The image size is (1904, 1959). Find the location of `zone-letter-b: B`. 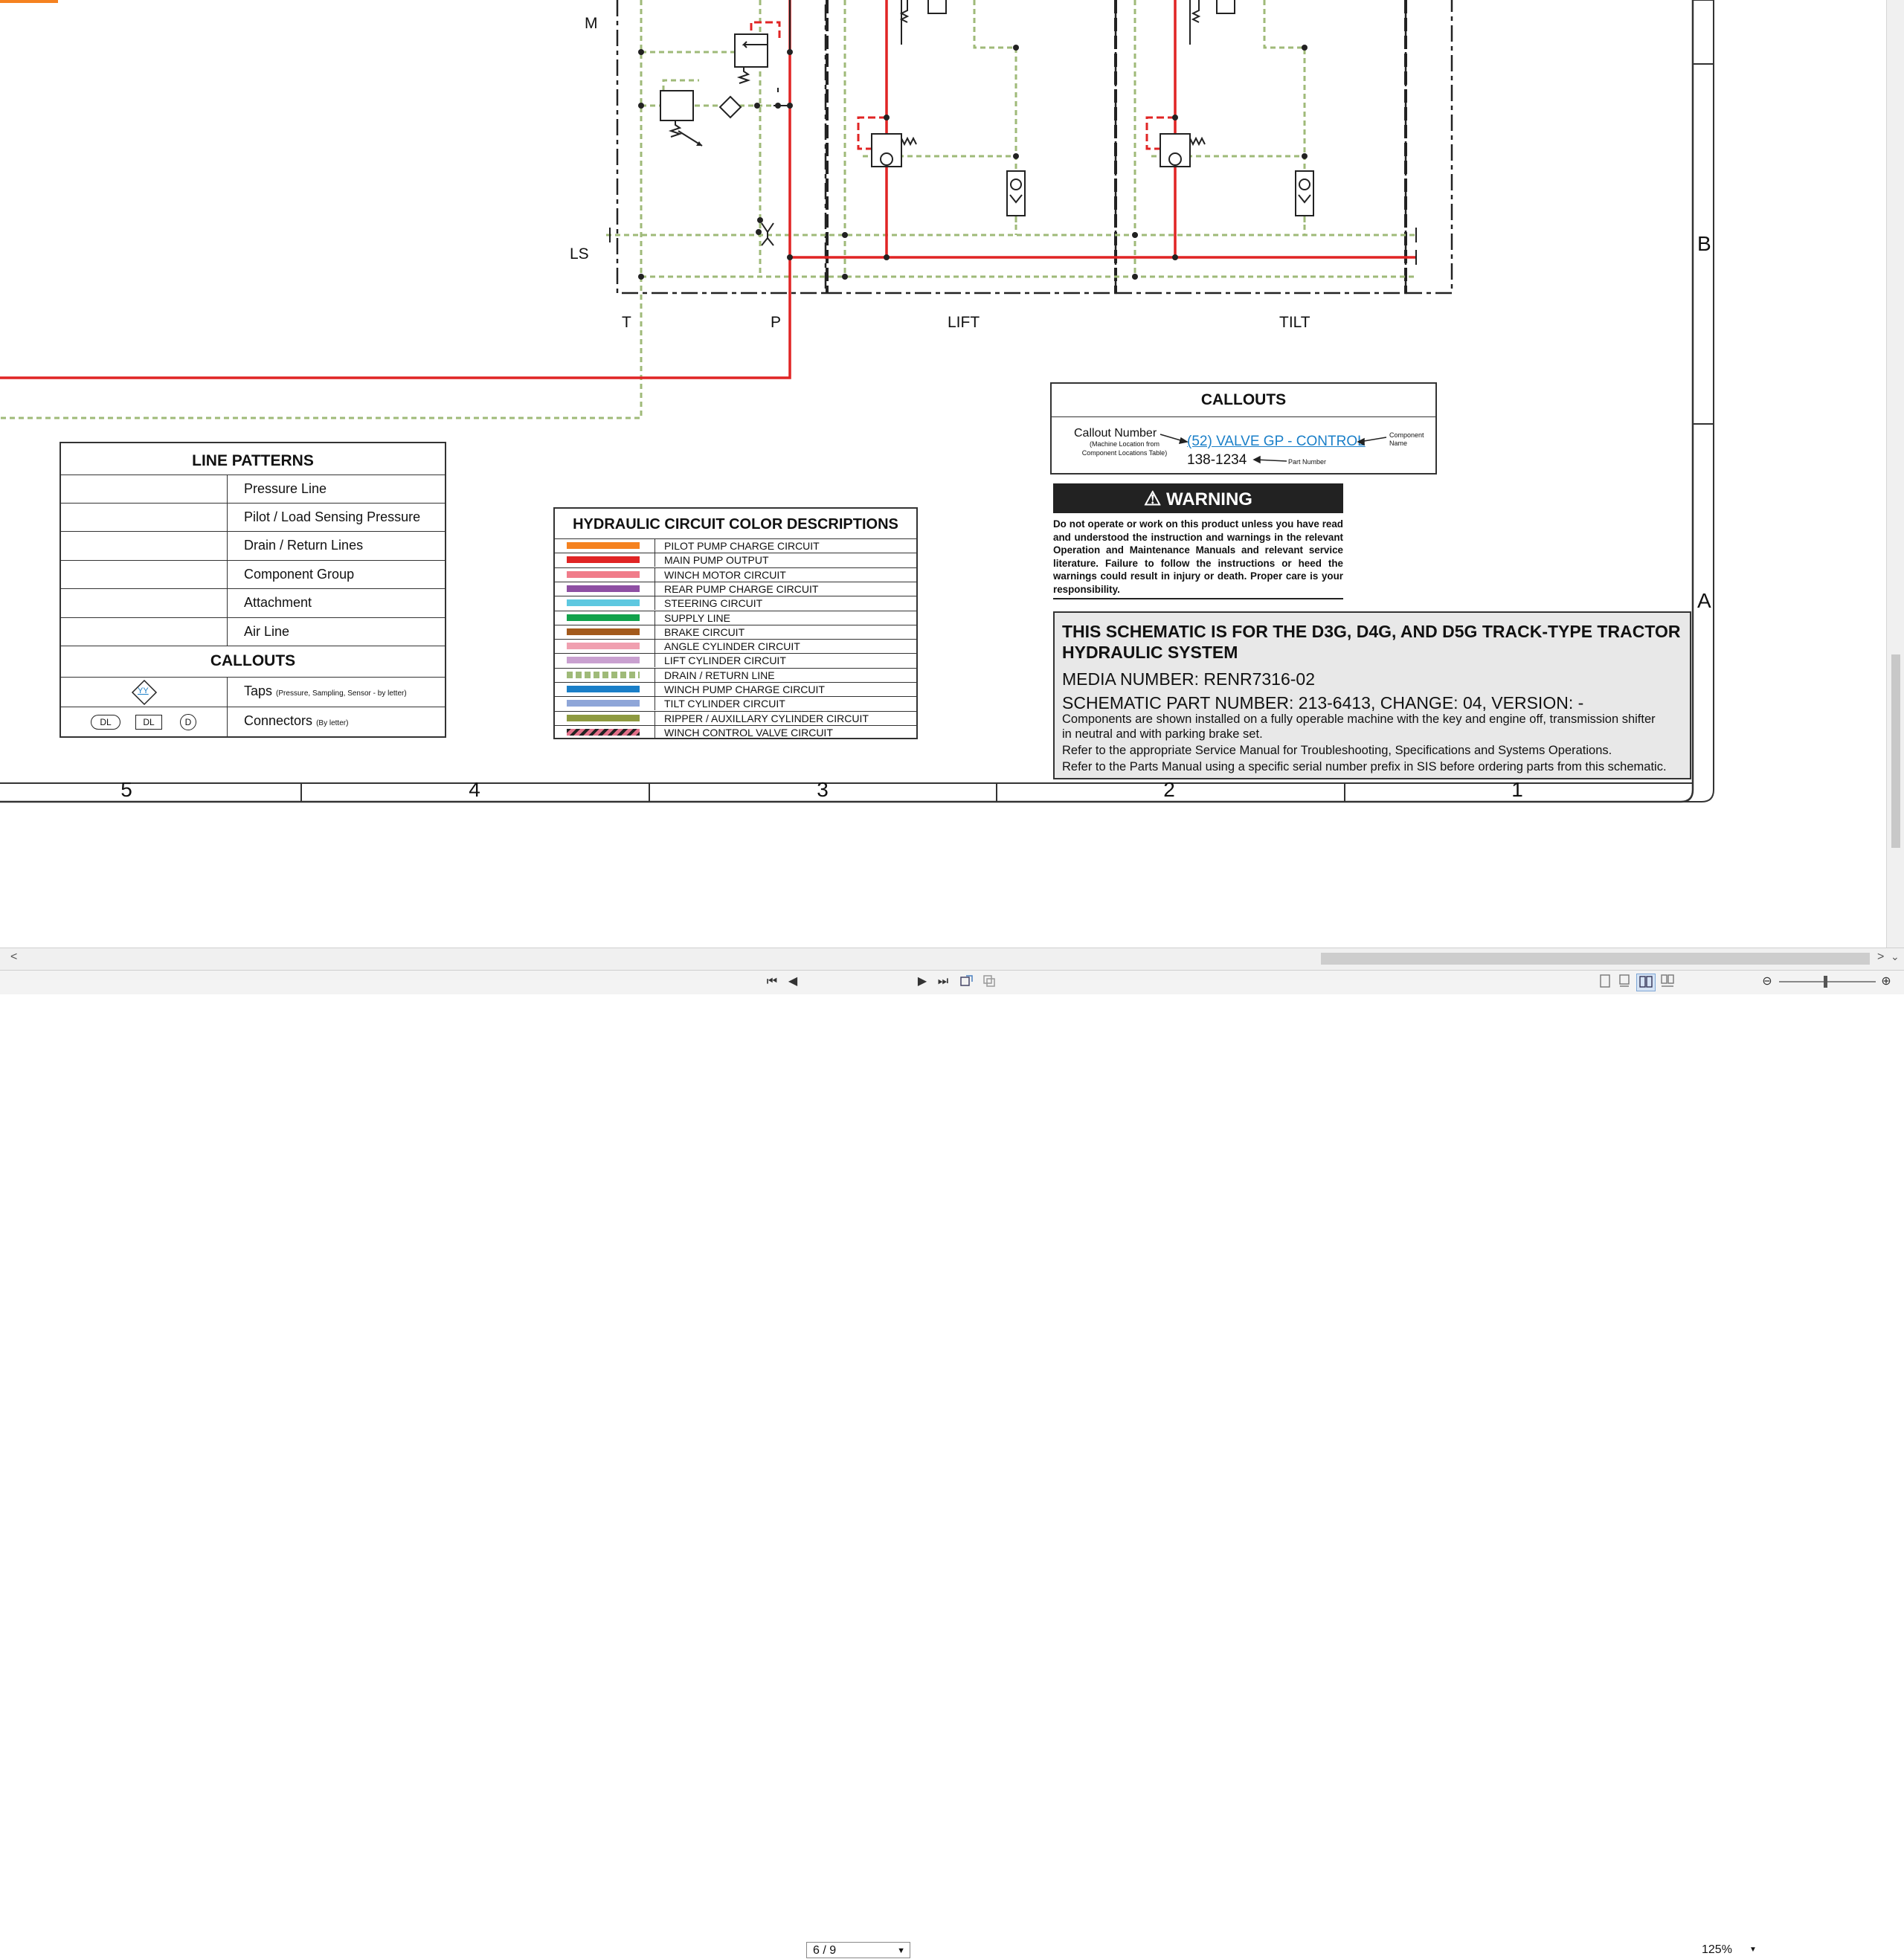

zone-letter-b: B is located at coordinates (1704, 243).